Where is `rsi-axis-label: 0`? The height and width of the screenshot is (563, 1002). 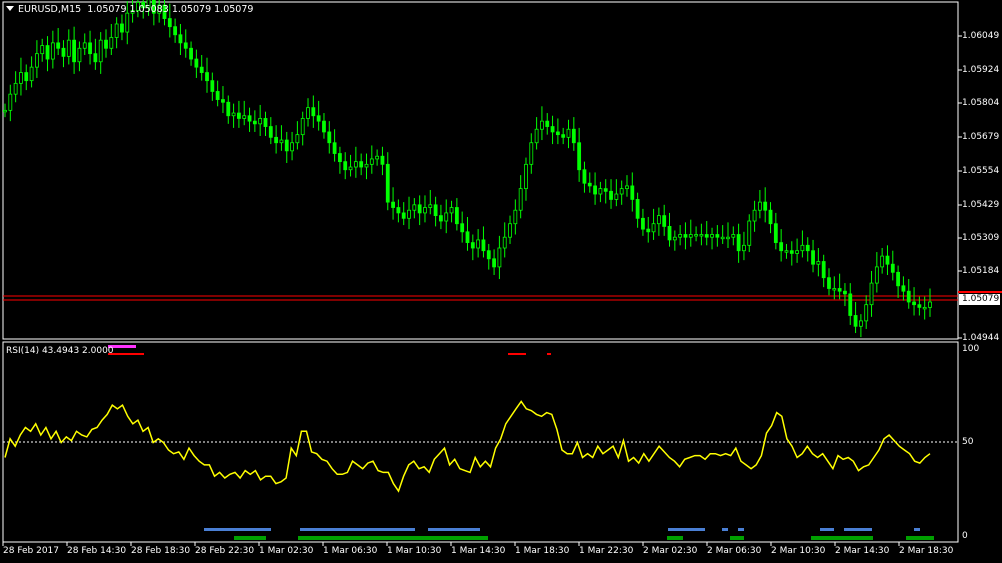 rsi-axis-label: 0 is located at coordinates (965, 536).